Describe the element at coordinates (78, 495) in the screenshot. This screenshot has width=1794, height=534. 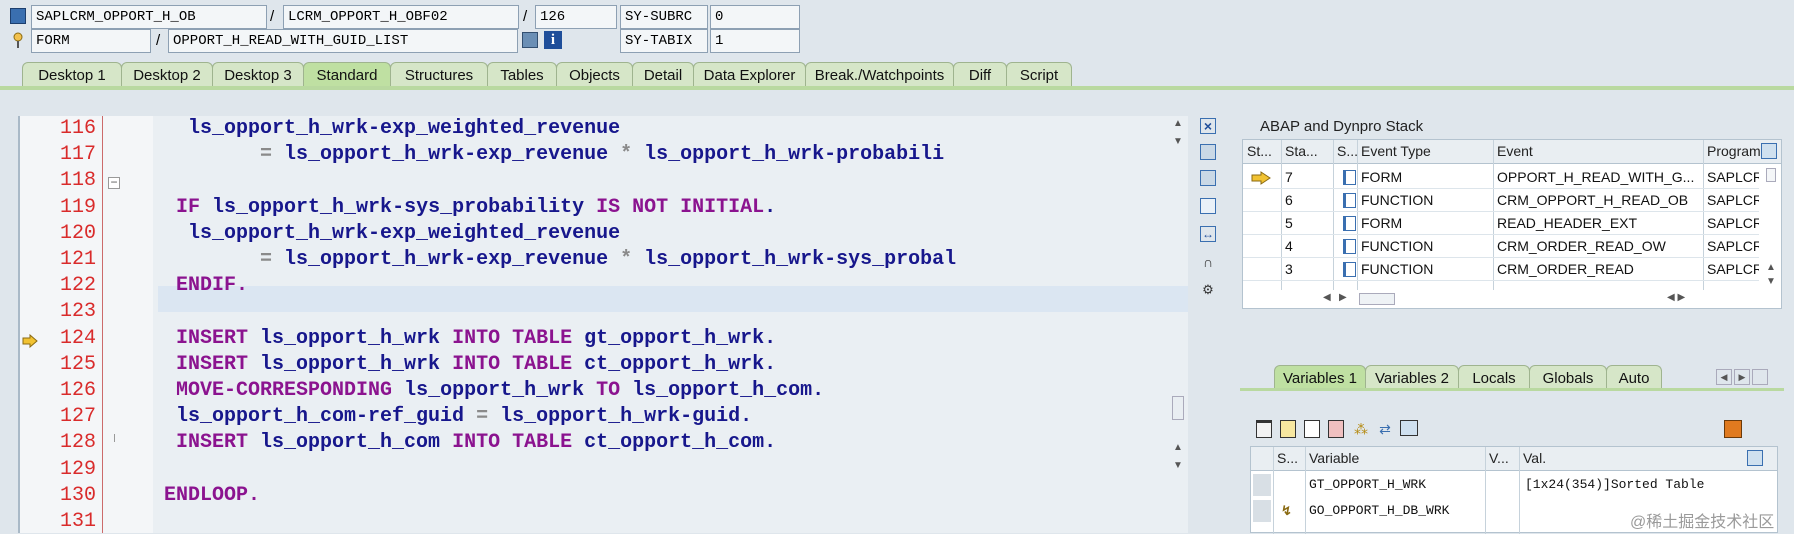
I see `line-number: 130` at that location.